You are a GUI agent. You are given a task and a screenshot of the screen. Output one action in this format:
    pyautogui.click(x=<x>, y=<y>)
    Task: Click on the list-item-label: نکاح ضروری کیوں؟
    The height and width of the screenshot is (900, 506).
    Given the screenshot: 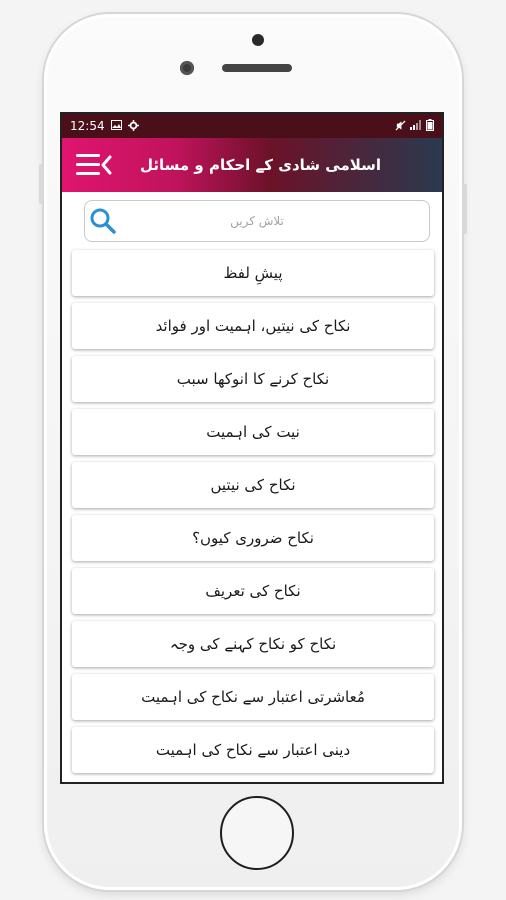 What is the action you would take?
    pyautogui.click(x=253, y=538)
    